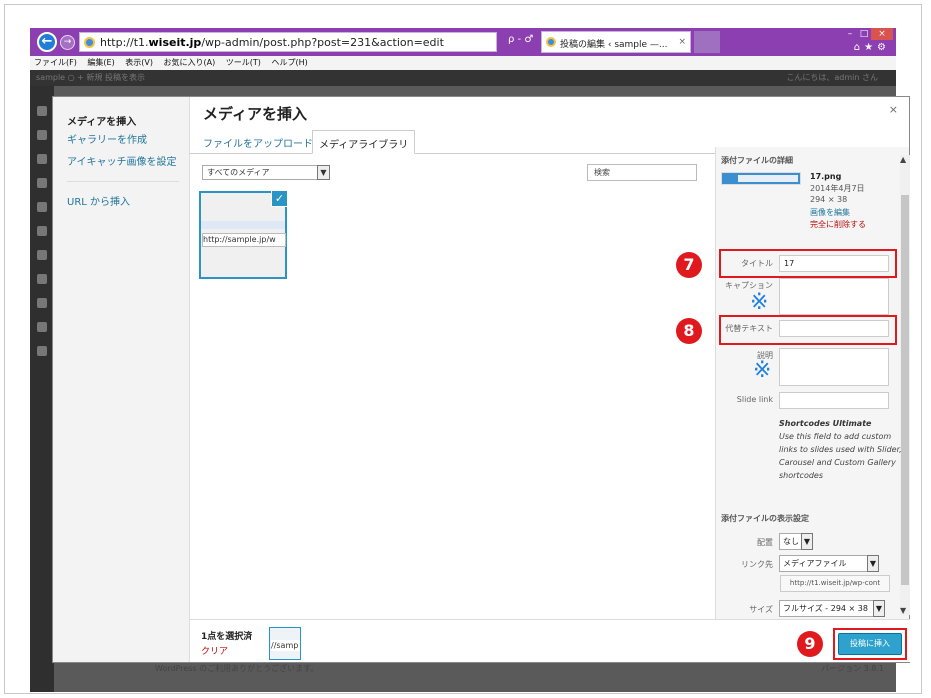 Image resolution: width=931 pixels, height=698 pixels. I want to click on media-tabs: ファイルをアップロード メディアライブラリ, so click(457, 142).